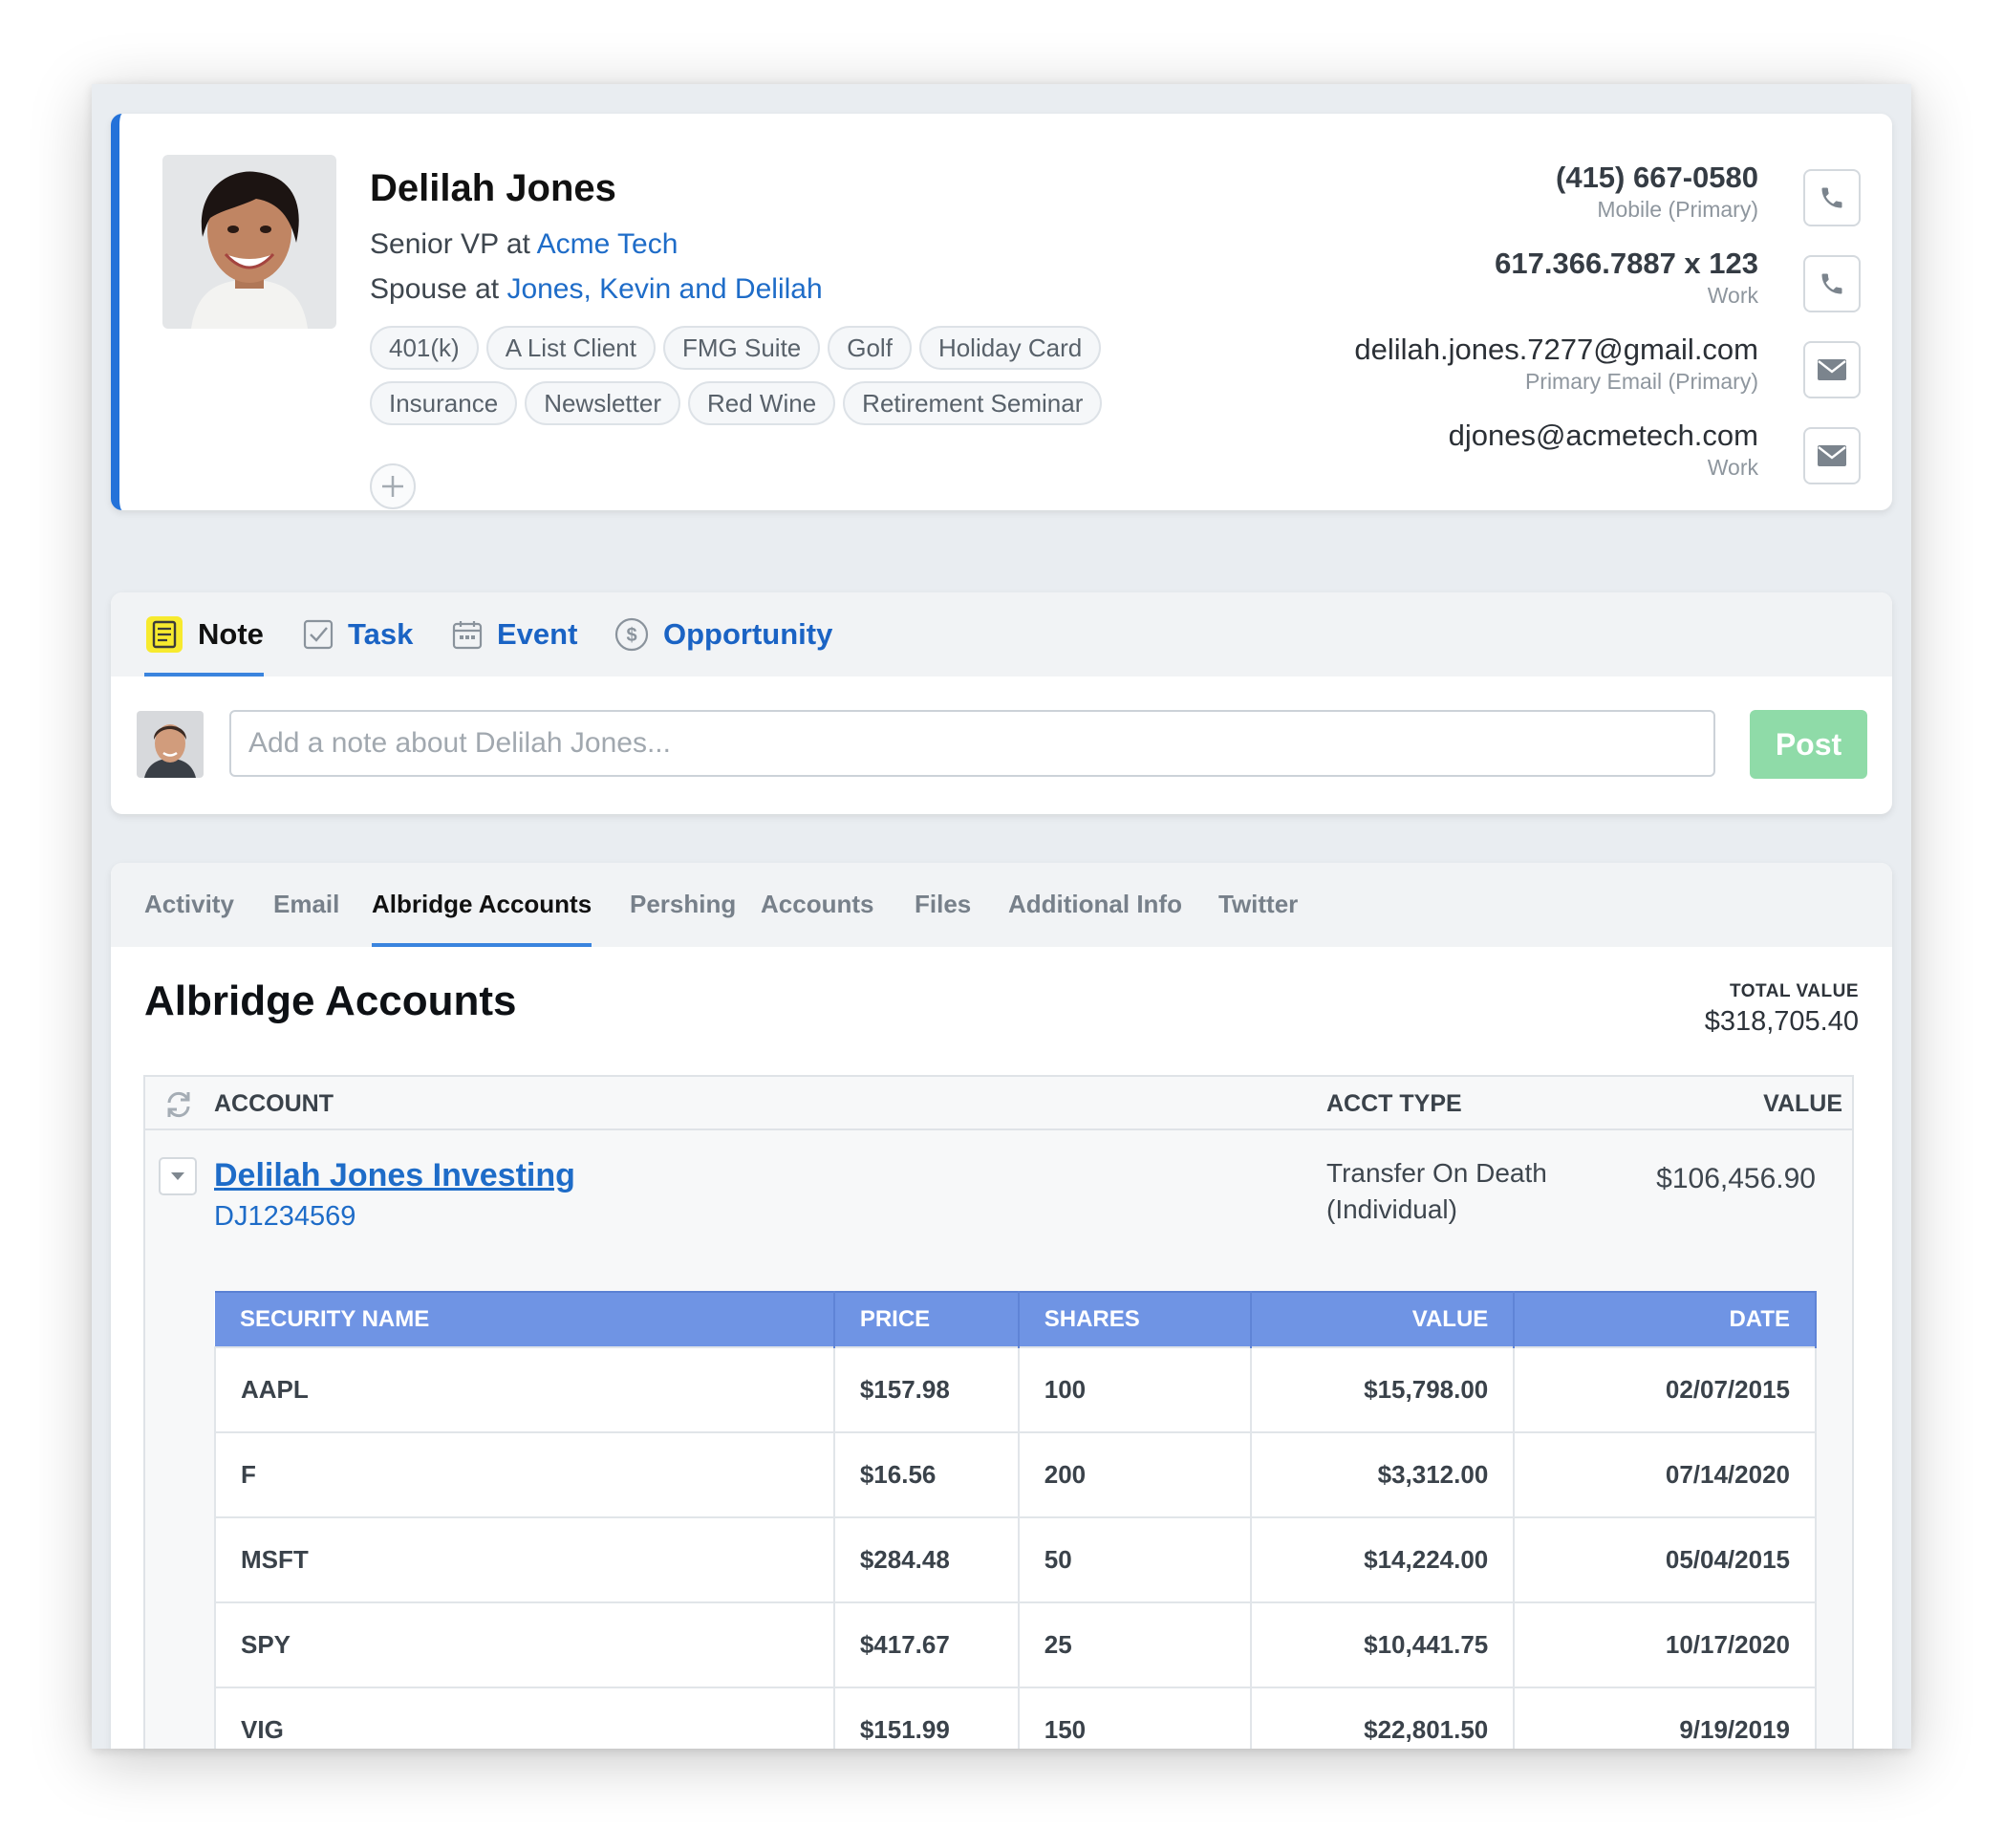 The width and height of the screenshot is (2003, 1848). What do you see at coordinates (926, 1718) in the screenshot?
I see `security-price: $151.99` at bounding box center [926, 1718].